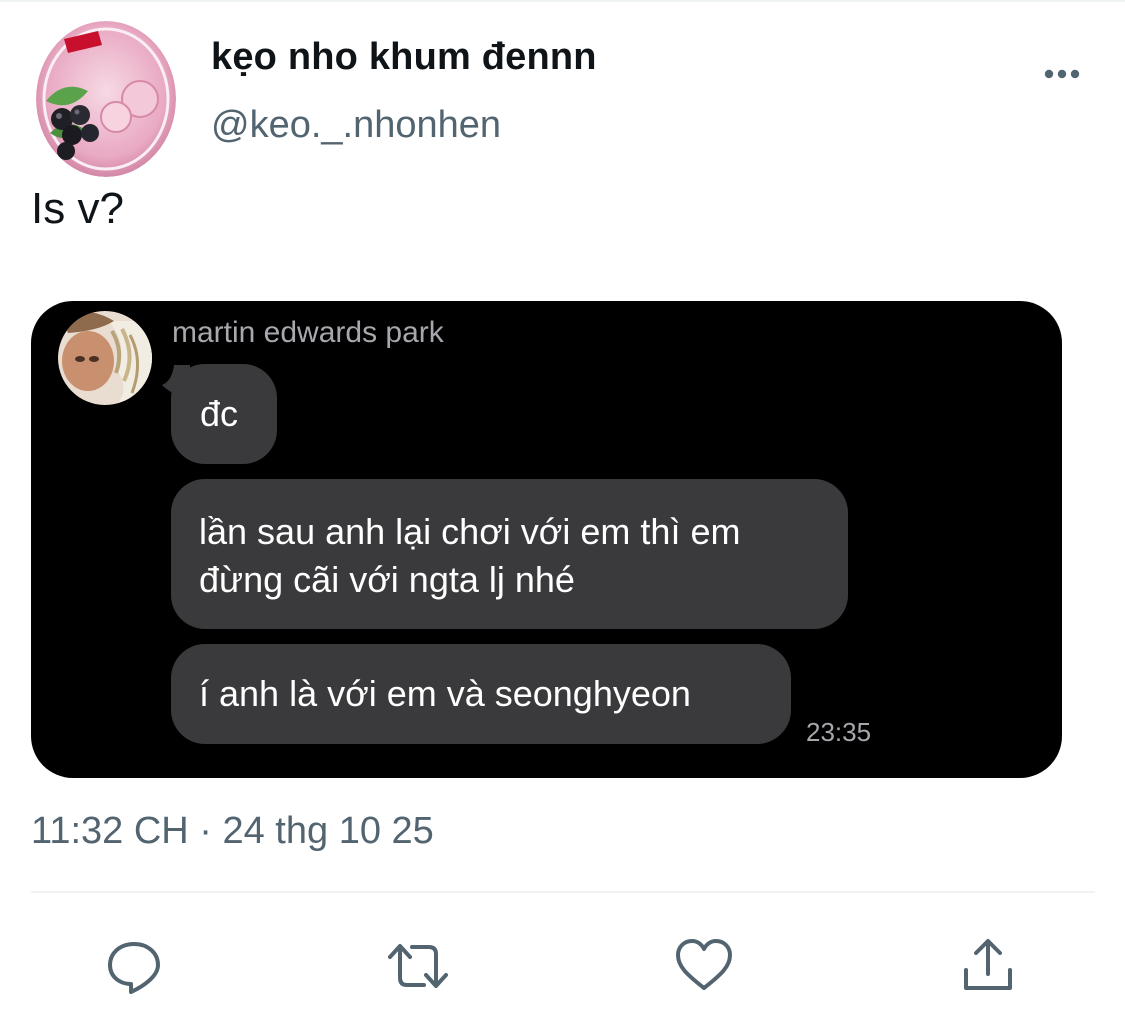 Image resolution: width=1125 pixels, height=1033 pixels. I want to click on chat-message: đc, so click(224, 414).